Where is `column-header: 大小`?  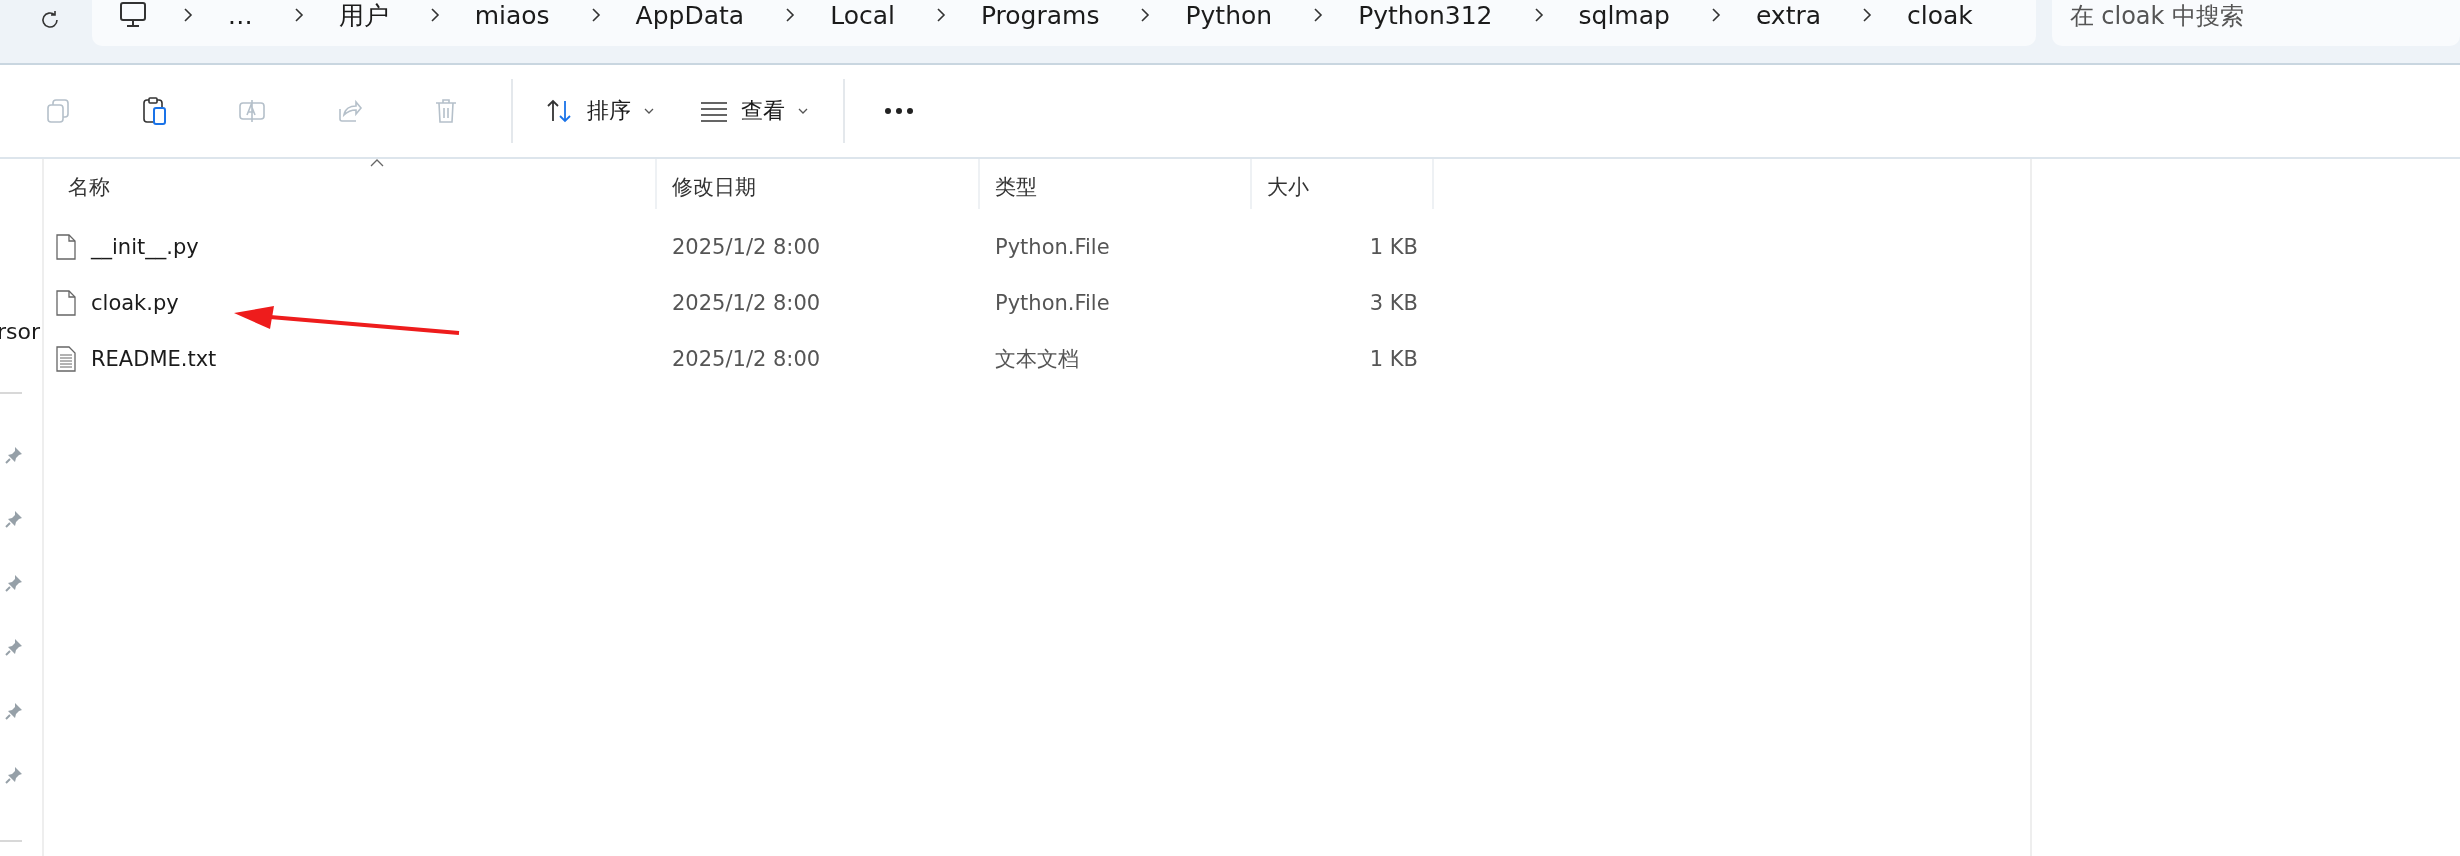 column-header: 大小 is located at coordinates (1343, 184).